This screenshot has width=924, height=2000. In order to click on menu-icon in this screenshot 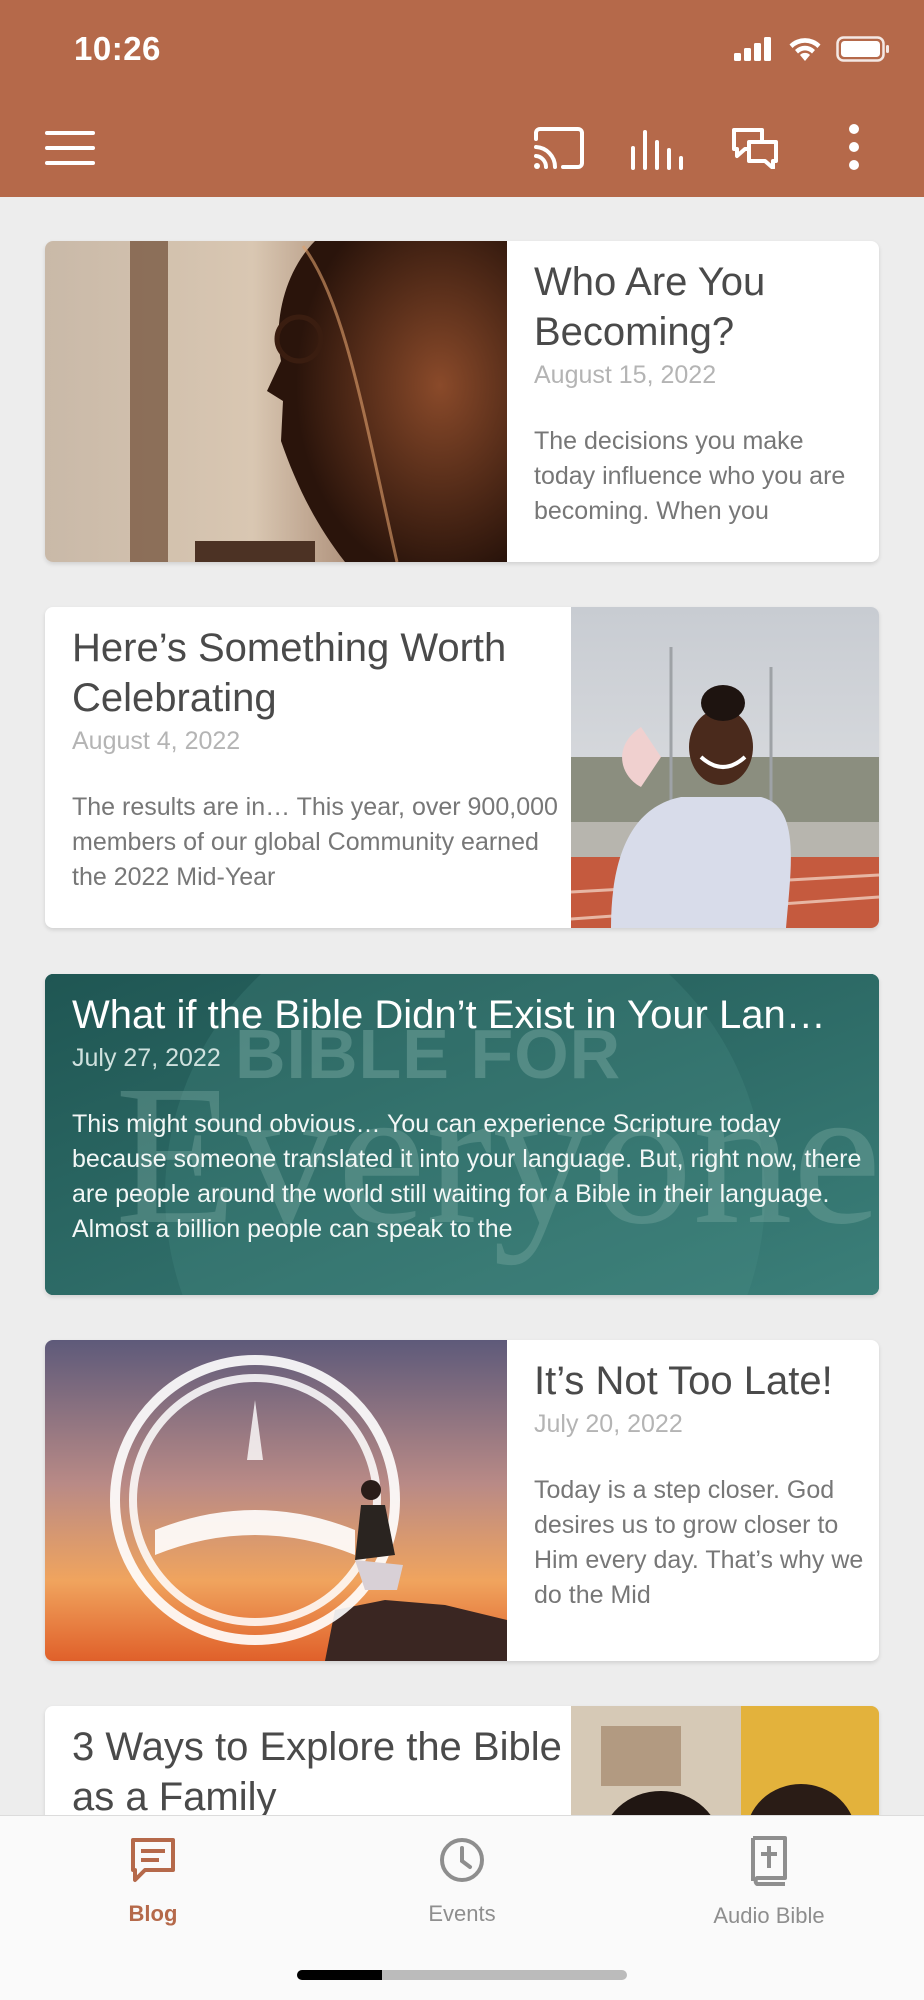, I will do `click(70, 148)`.